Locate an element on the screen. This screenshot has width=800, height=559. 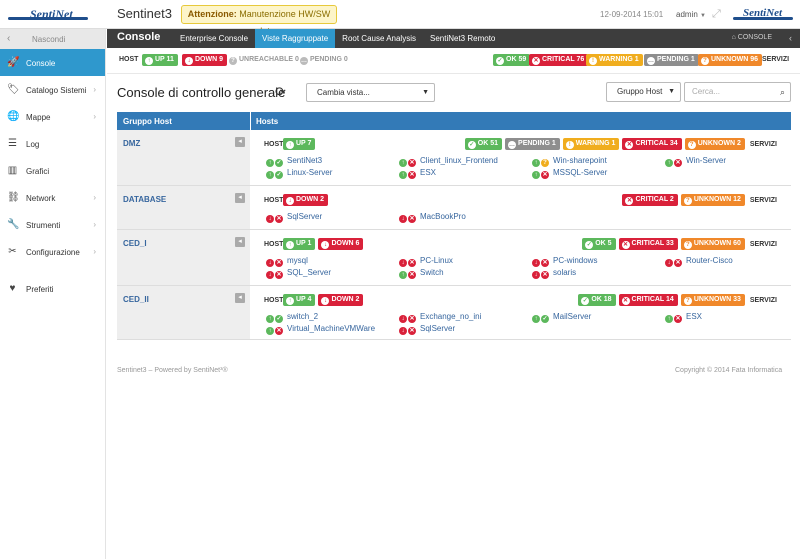
sidebar-item-preferiti: ♥ Preferiti is located at coordinates (52, 288).